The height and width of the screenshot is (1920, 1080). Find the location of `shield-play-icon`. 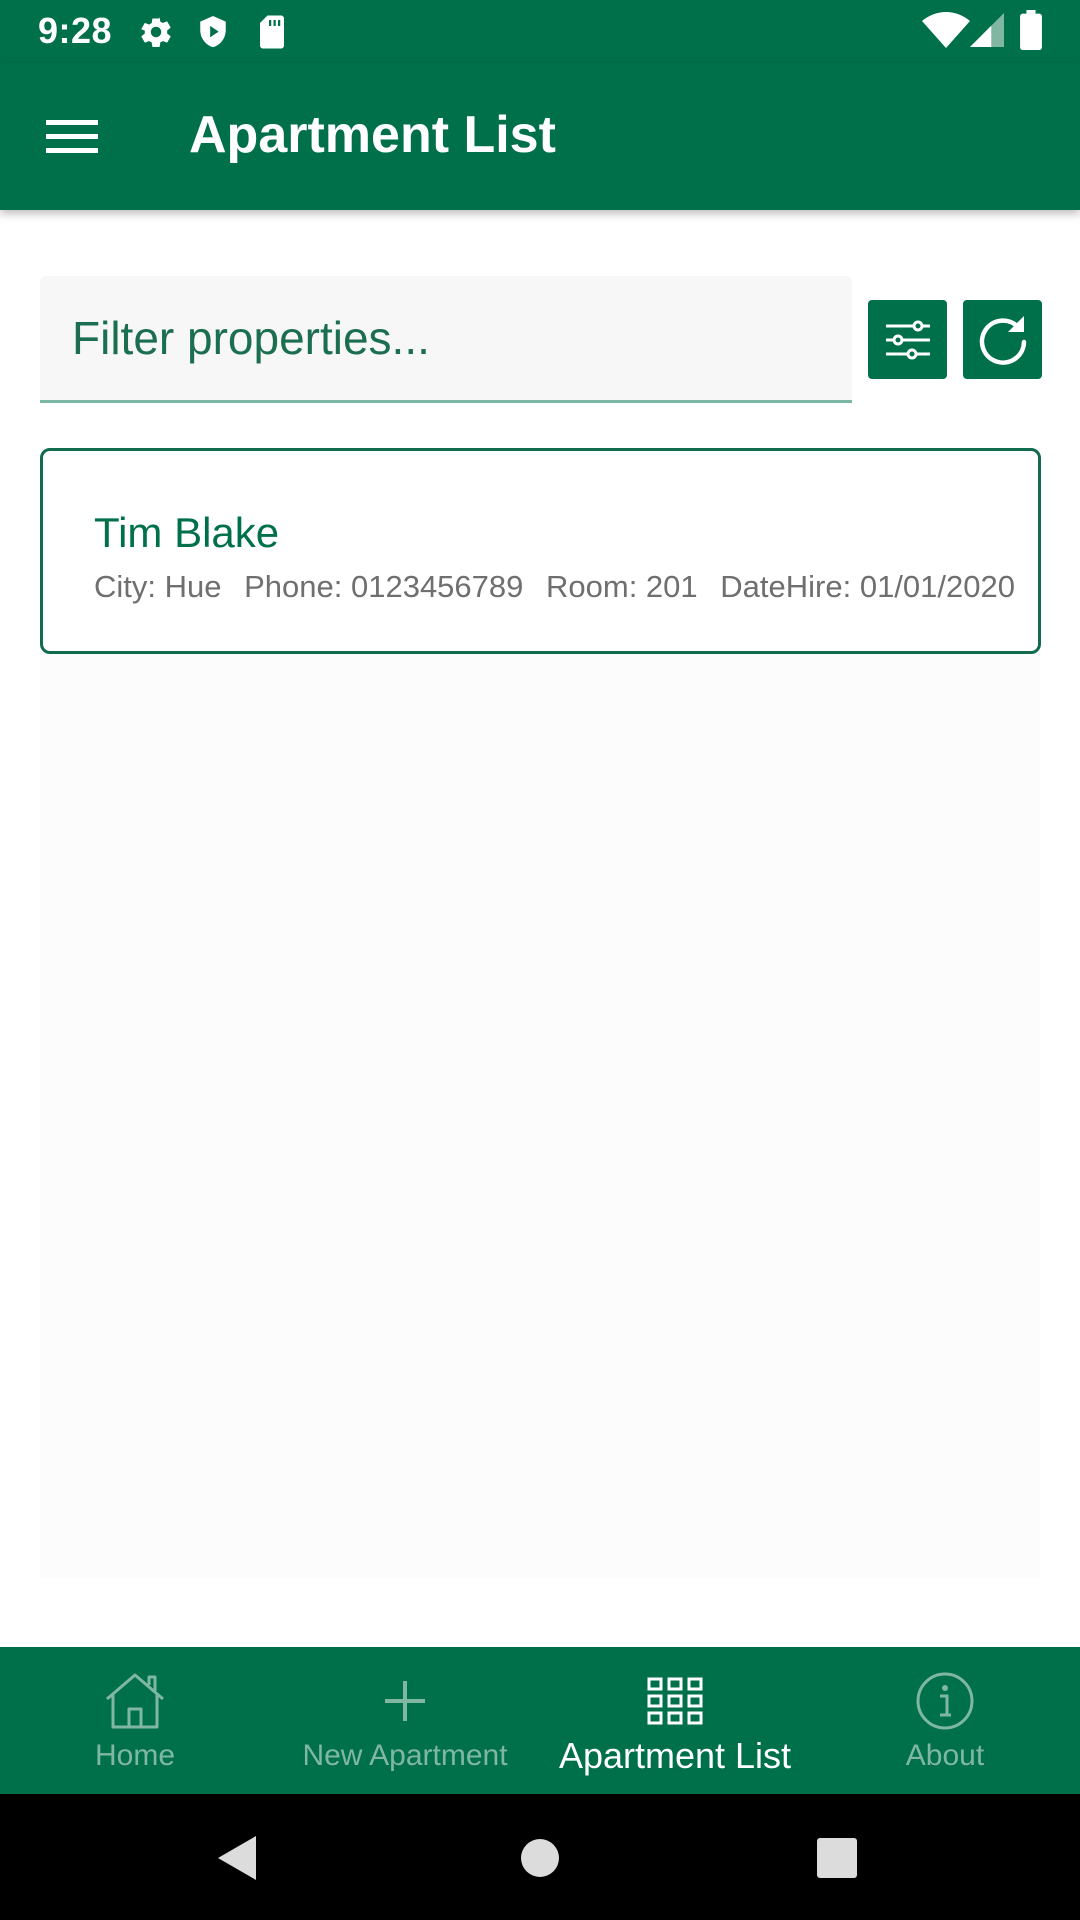

shield-play-icon is located at coordinates (213, 32).